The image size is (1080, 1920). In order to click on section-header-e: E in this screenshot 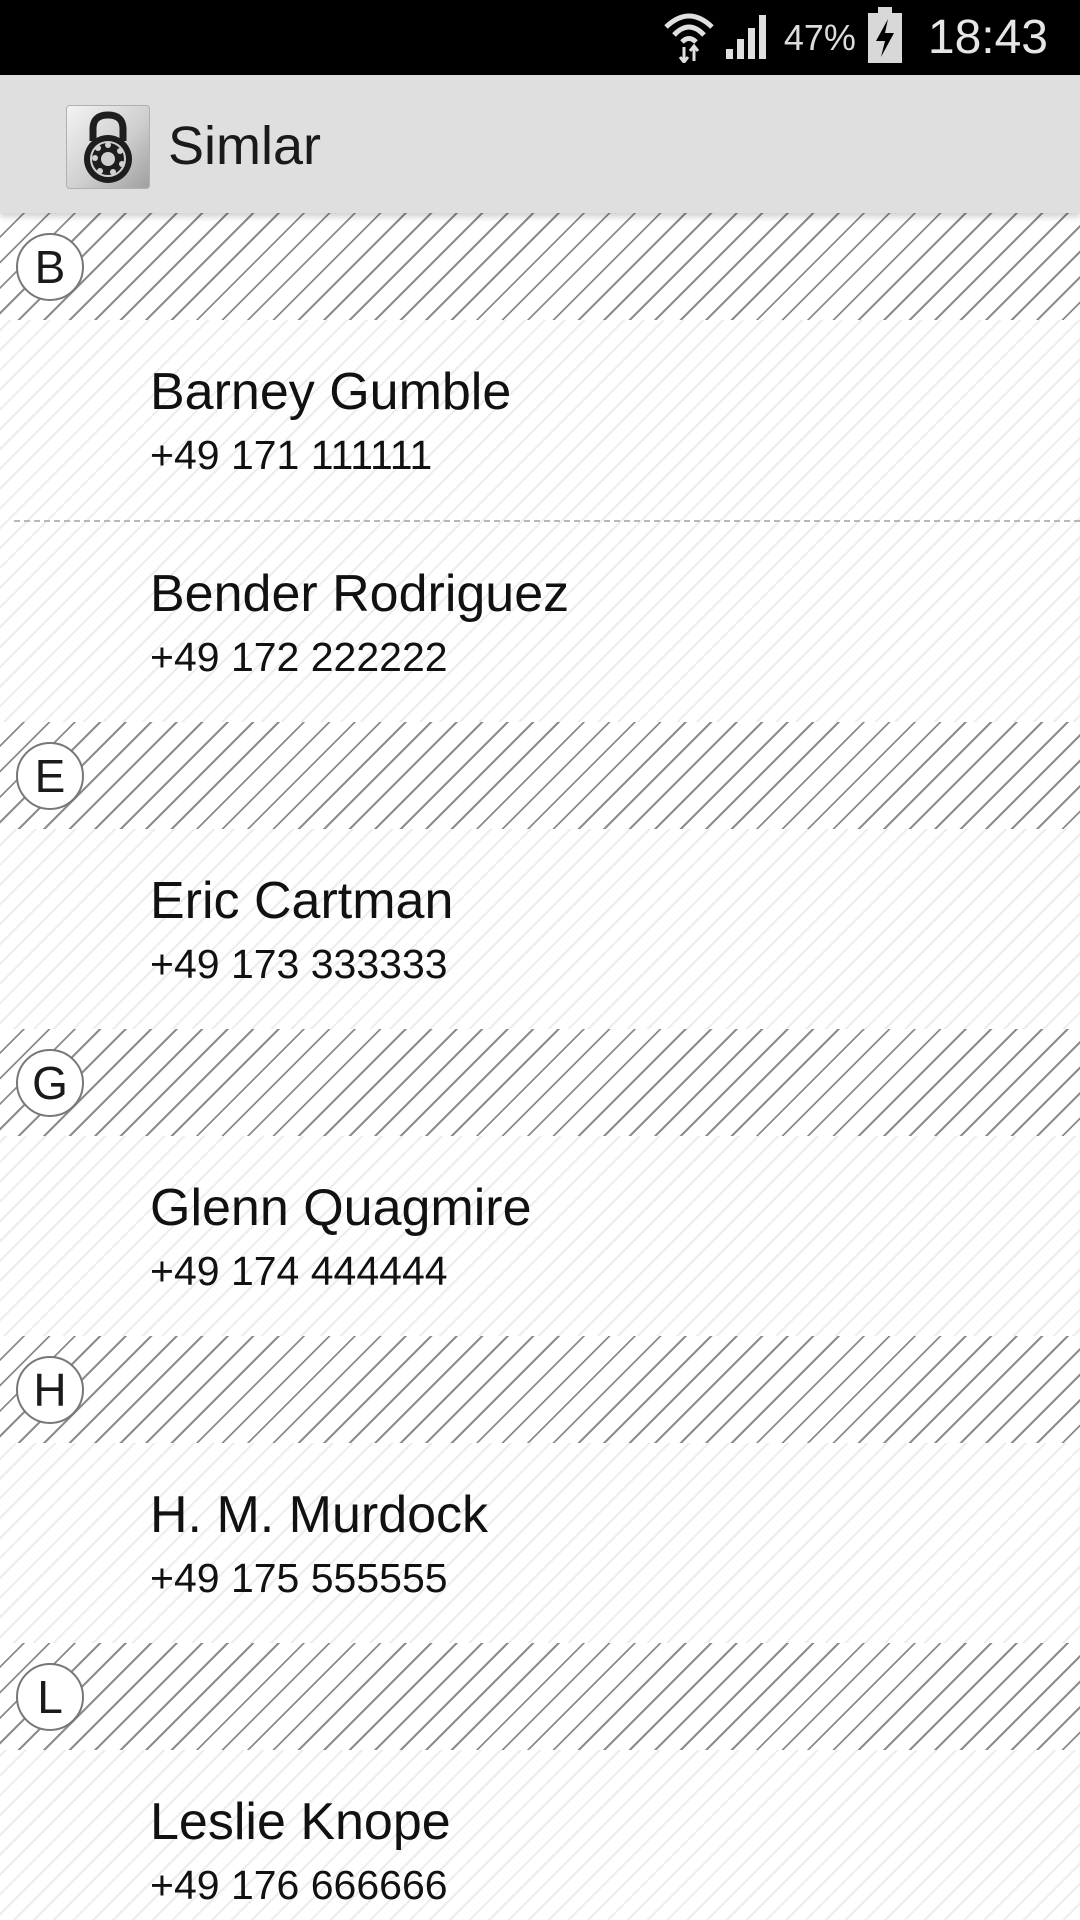, I will do `click(540, 775)`.